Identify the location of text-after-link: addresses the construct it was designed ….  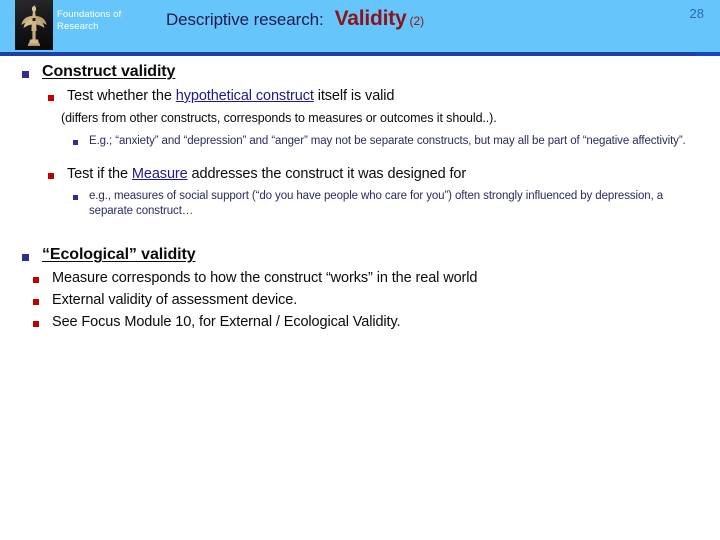
(327, 174).